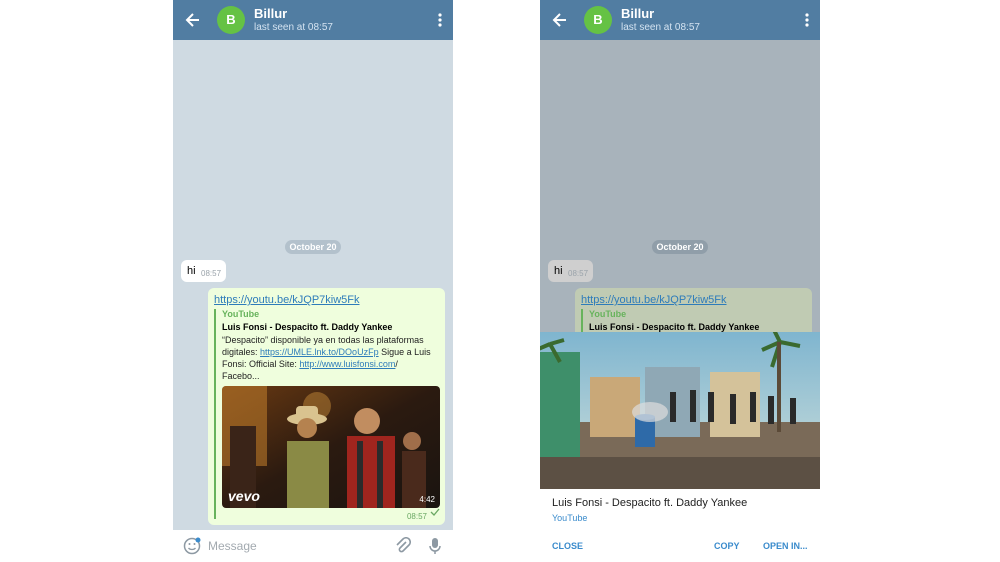  Describe the element at coordinates (313, 546) in the screenshot. I see `message-input-bar: Message` at that location.